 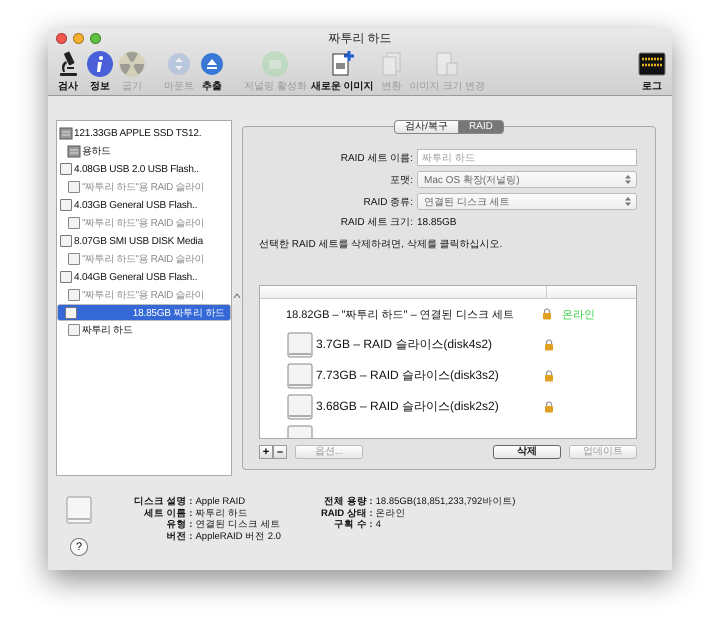 I want to click on info-value: Apple RAID, so click(x=220, y=502).